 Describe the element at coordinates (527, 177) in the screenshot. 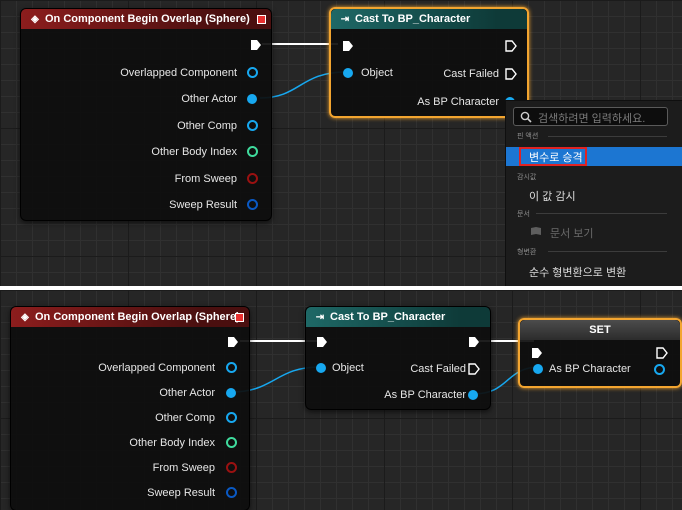

I see `section-label-watch: 감시값` at that location.